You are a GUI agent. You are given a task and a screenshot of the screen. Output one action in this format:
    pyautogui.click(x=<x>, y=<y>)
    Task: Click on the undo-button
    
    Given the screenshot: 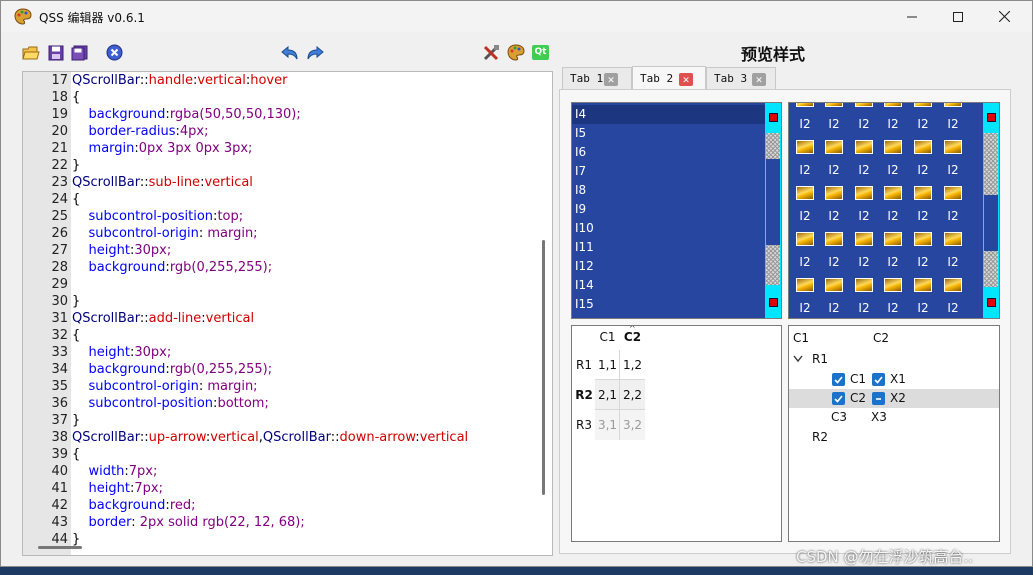 What is the action you would take?
    pyautogui.click(x=289, y=52)
    